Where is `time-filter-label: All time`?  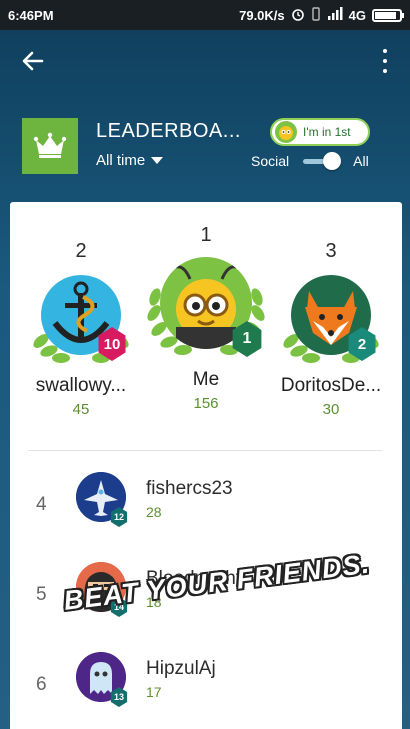 time-filter-label: All time is located at coordinates (121, 160).